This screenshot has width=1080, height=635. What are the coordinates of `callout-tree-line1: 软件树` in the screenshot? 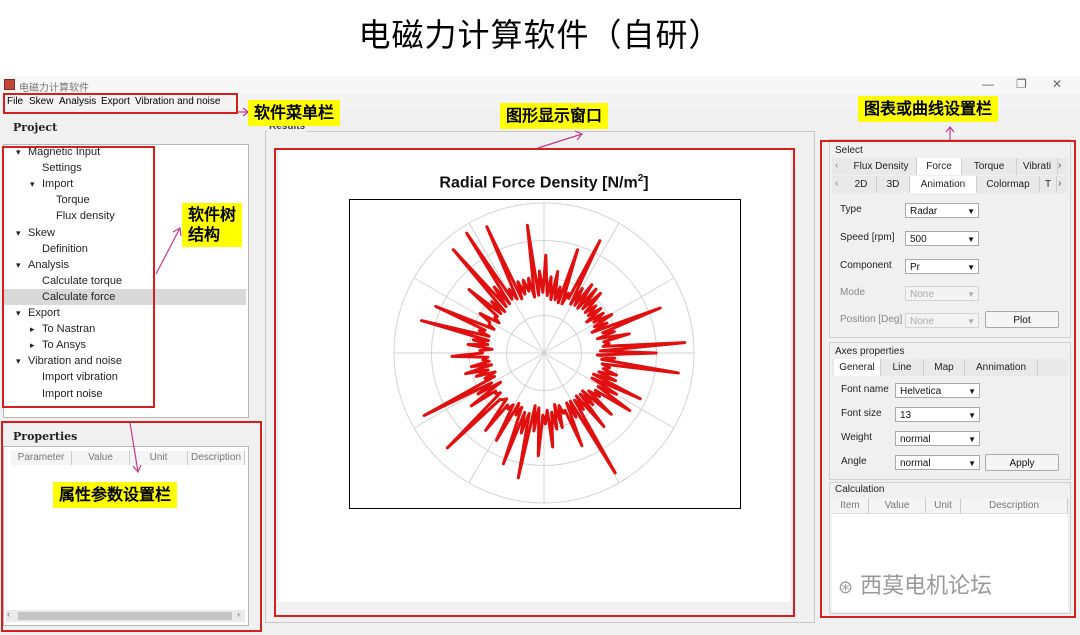 It's located at (212, 214).